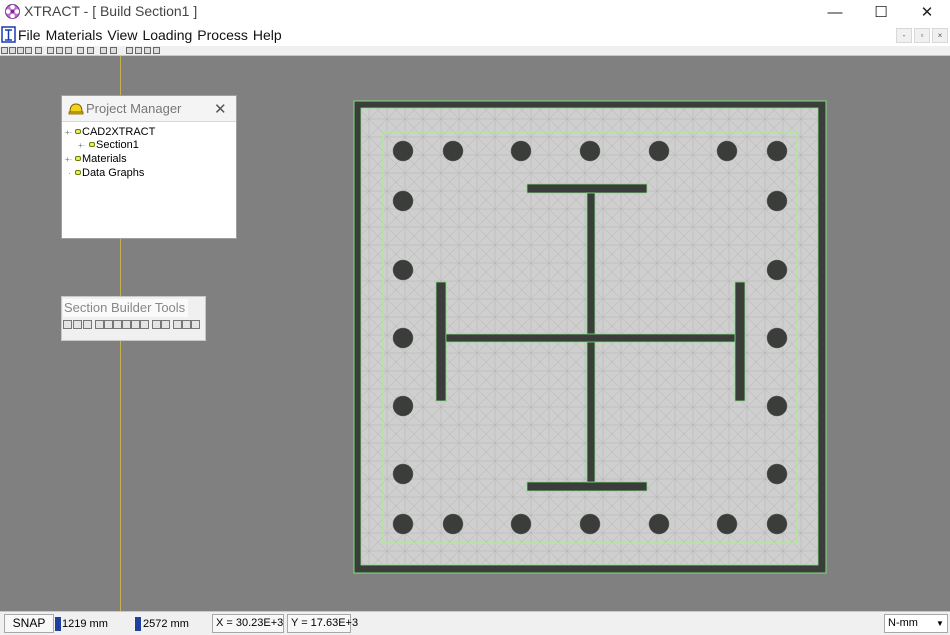  Describe the element at coordinates (475, 12) in the screenshot. I see `title-bar: XTRACT - [ Build Section1 ] — ☐ ✕` at that location.